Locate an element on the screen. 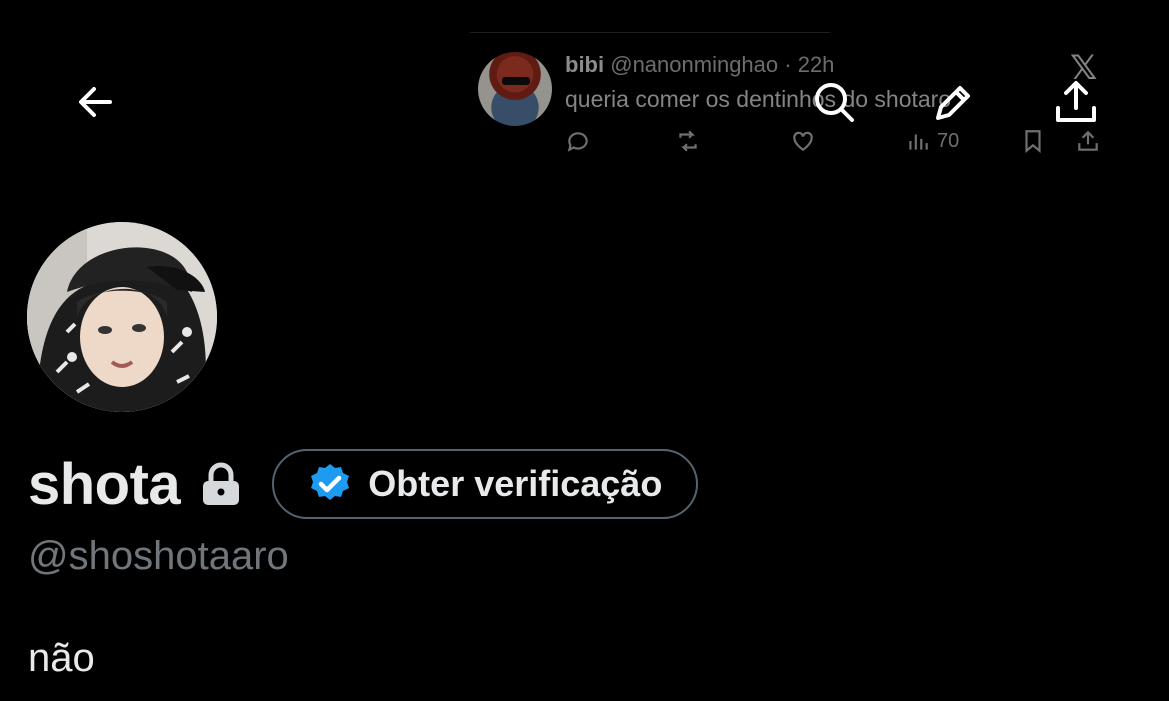 The height and width of the screenshot is (701, 1169). get-verified-button: Obter verificação is located at coordinates (485, 484).